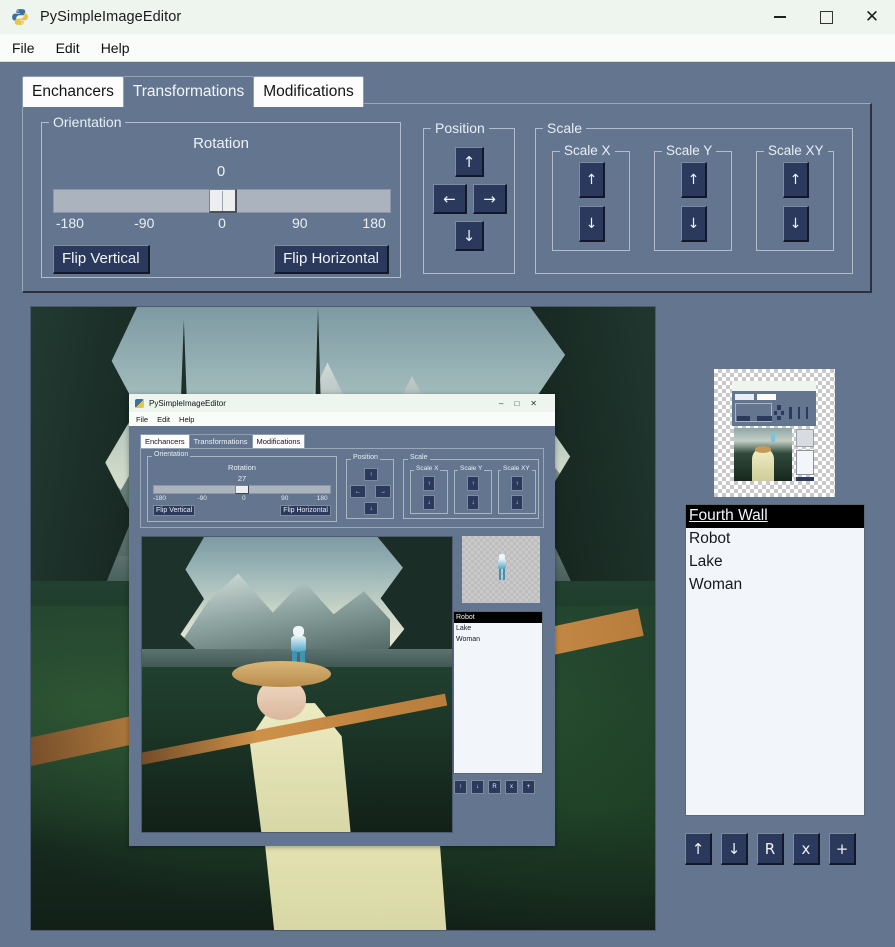 The width and height of the screenshot is (895, 947). I want to click on nested-tick-2: 0, so click(244, 498).